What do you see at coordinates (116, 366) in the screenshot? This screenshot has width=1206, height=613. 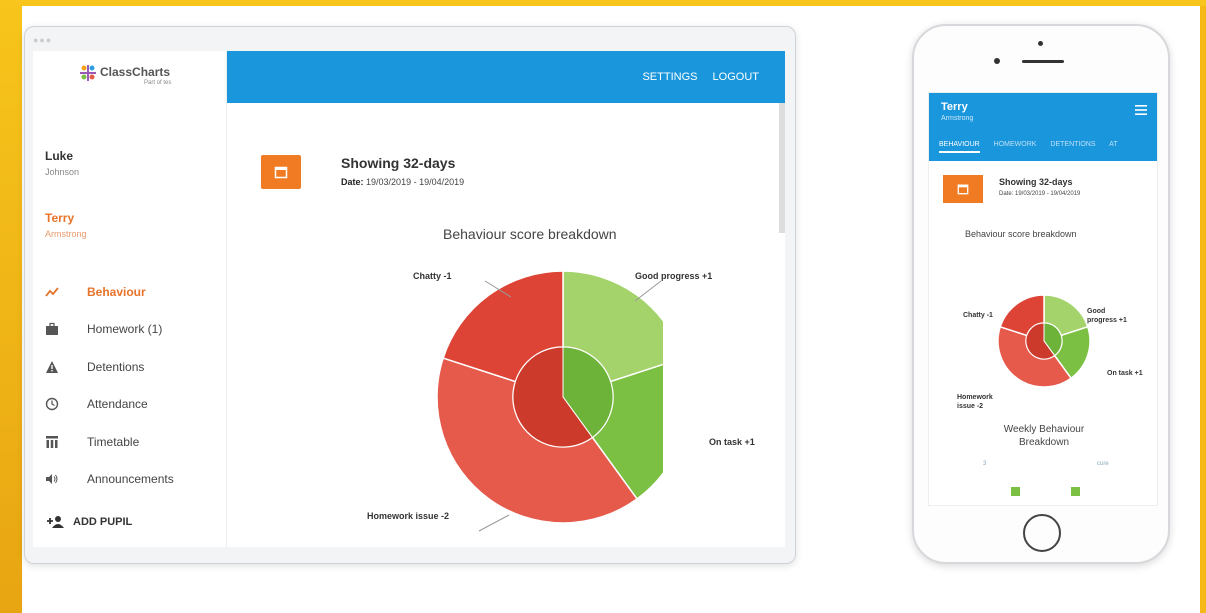 I see `nav-label: Detentions` at bounding box center [116, 366].